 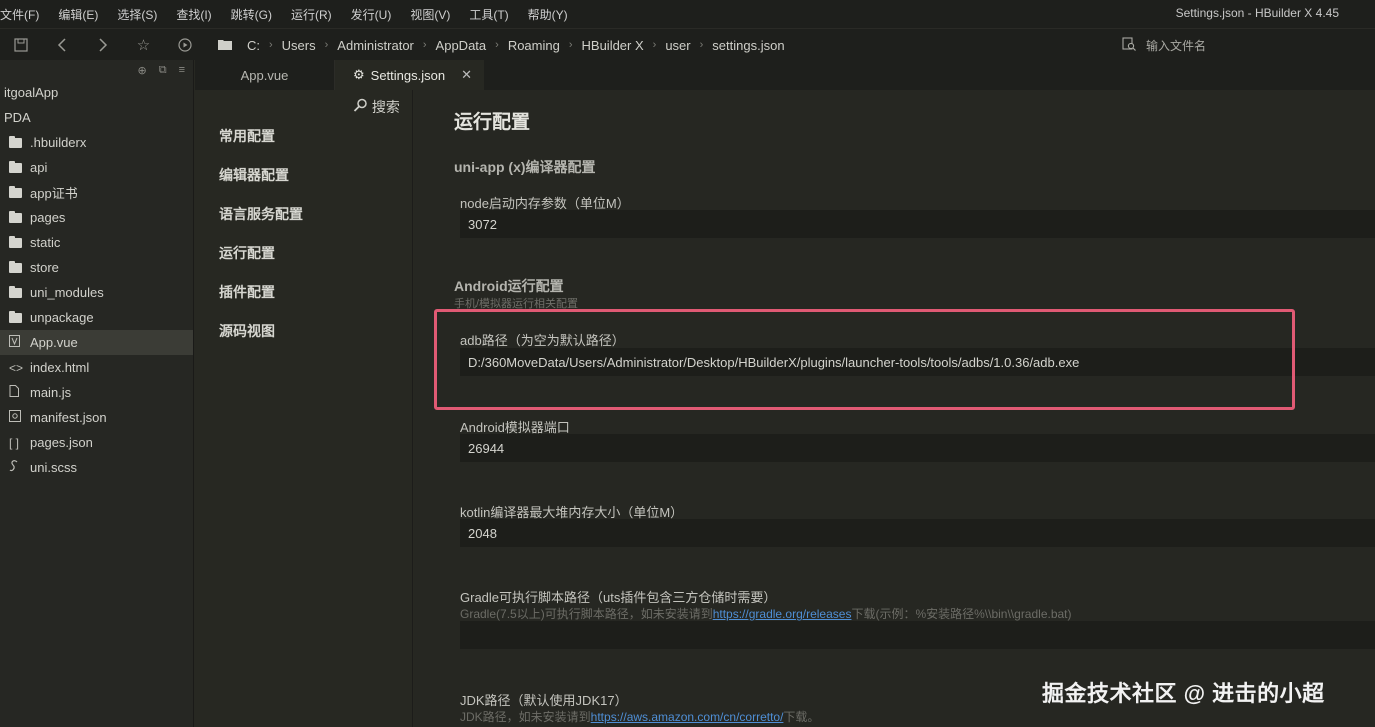 What do you see at coordinates (19, 342) in the screenshot?
I see `vue-file-icon` at bounding box center [19, 342].